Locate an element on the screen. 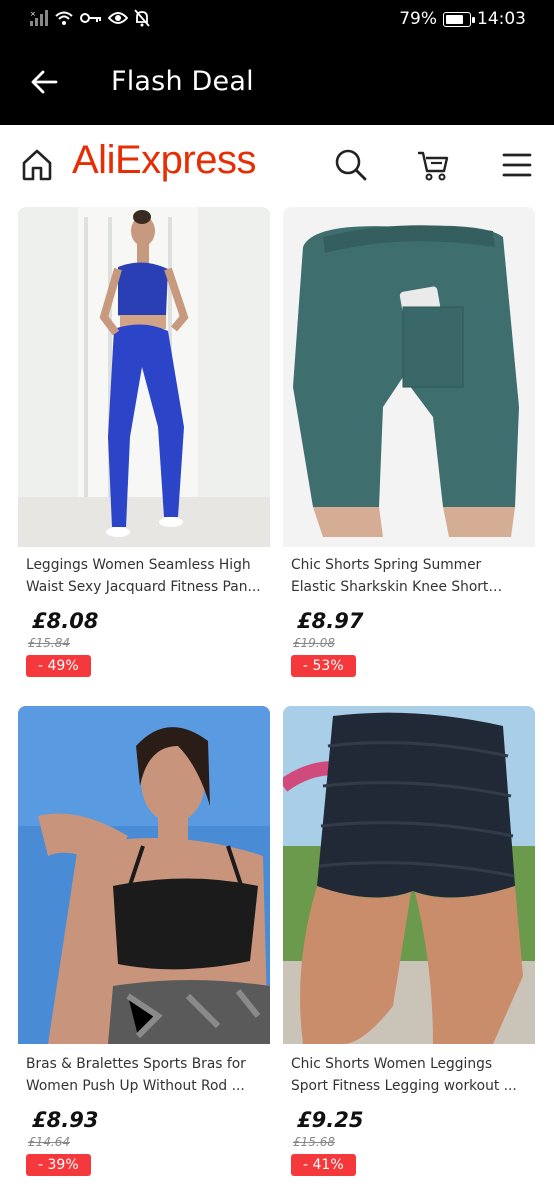 This screenshot has width=554, height=1200. discount-badge: - 53% is located at coordinates (323, 666).